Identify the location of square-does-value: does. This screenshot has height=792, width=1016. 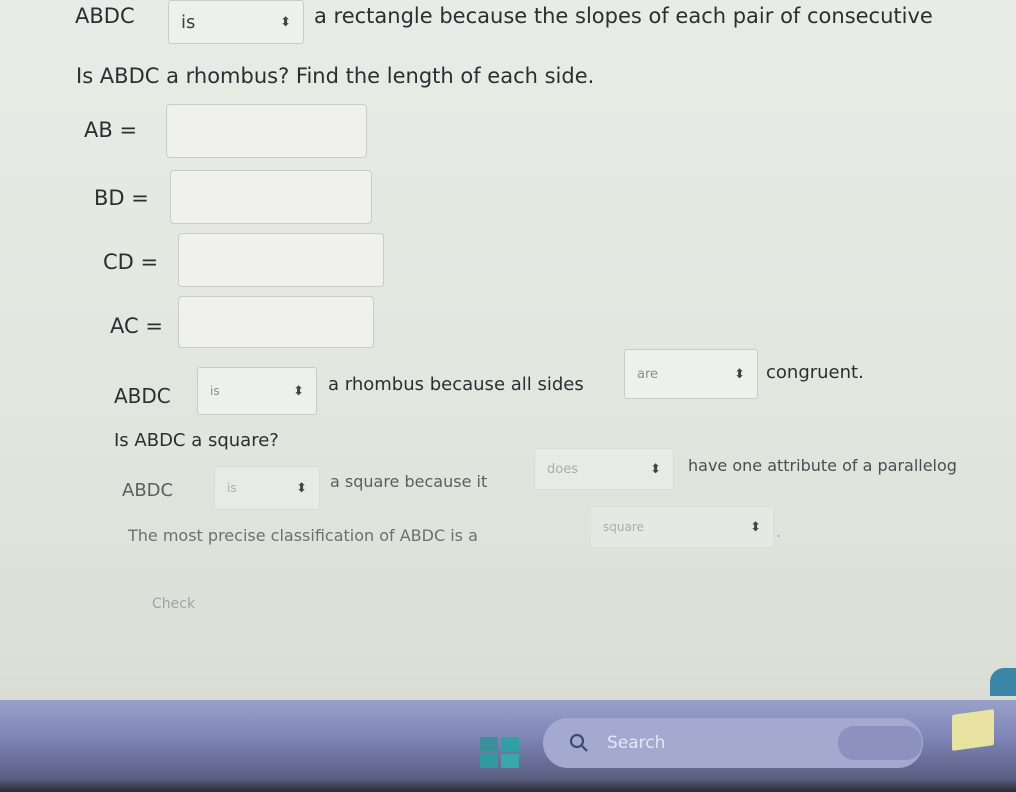
(562, 469).